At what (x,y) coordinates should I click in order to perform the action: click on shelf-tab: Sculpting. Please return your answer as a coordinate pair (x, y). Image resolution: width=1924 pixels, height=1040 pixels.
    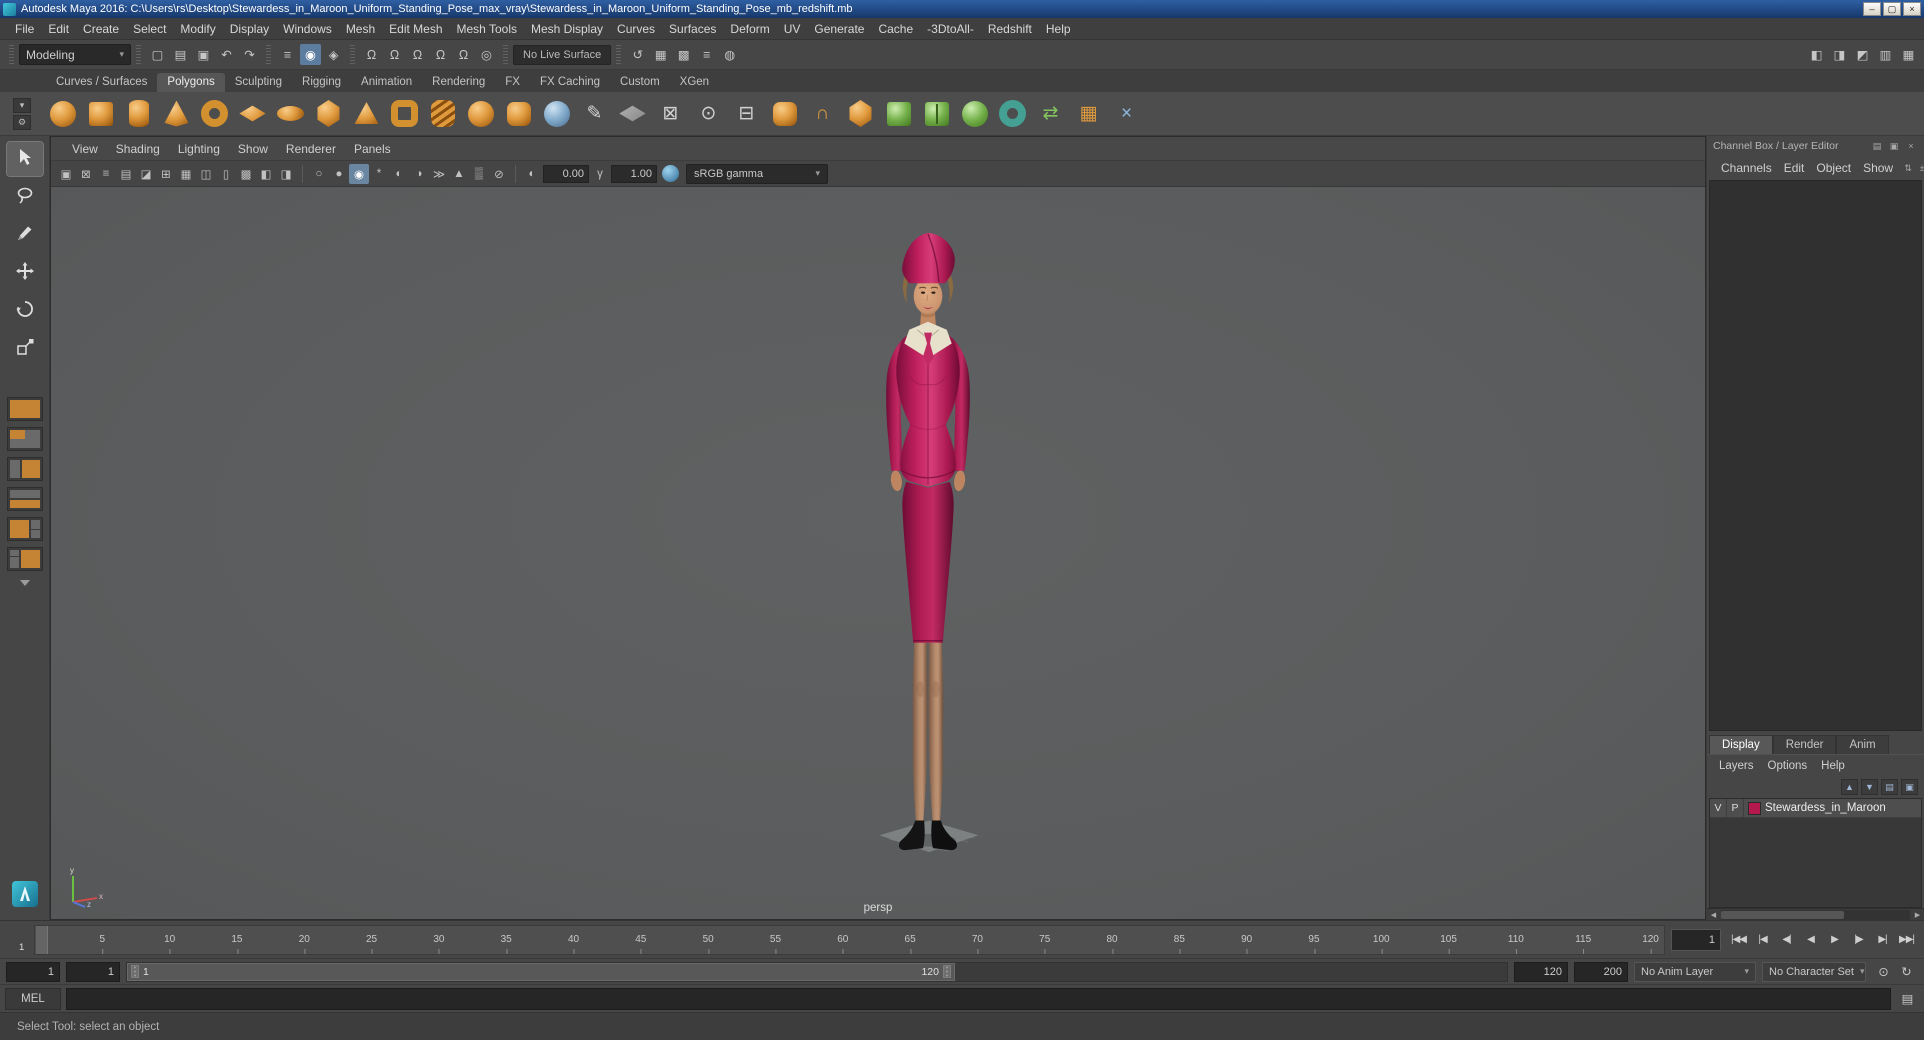
    Looking at the image, I should click on (258, 82).